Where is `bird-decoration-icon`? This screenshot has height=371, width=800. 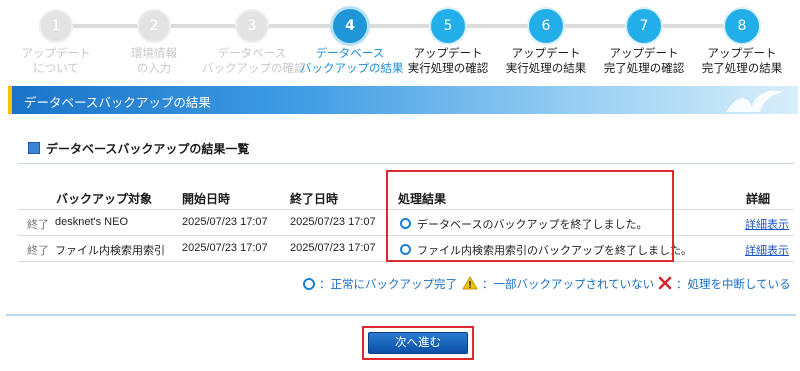 bird-decoration-icon is located at coordinates (755, 101).